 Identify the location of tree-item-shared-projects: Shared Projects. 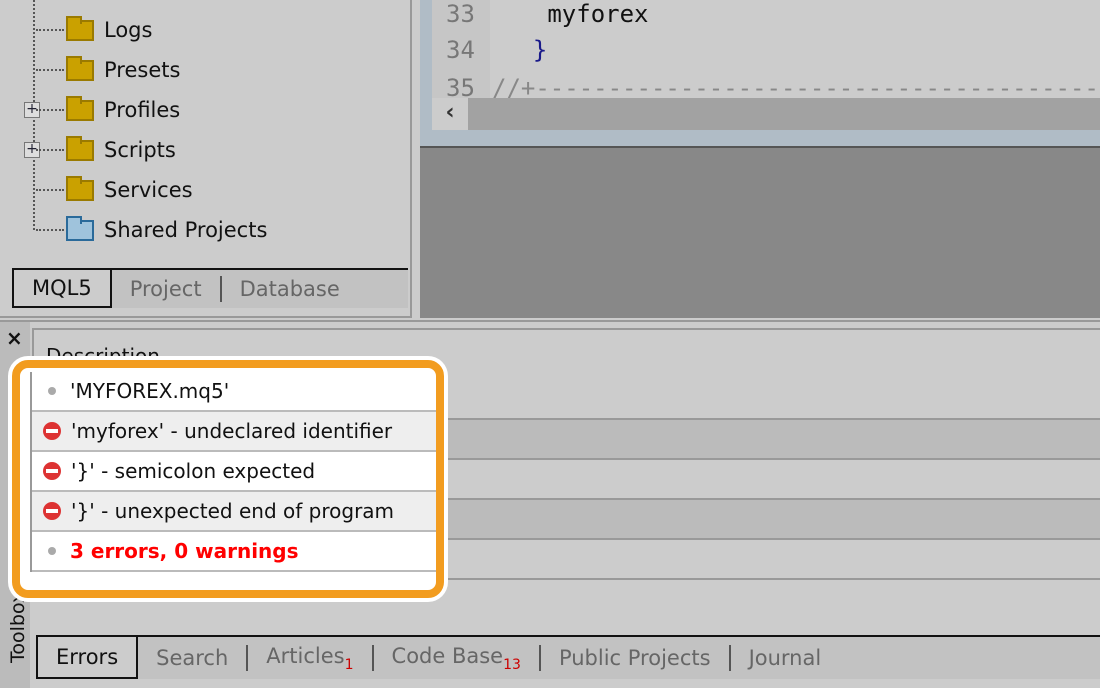
(148, 230).